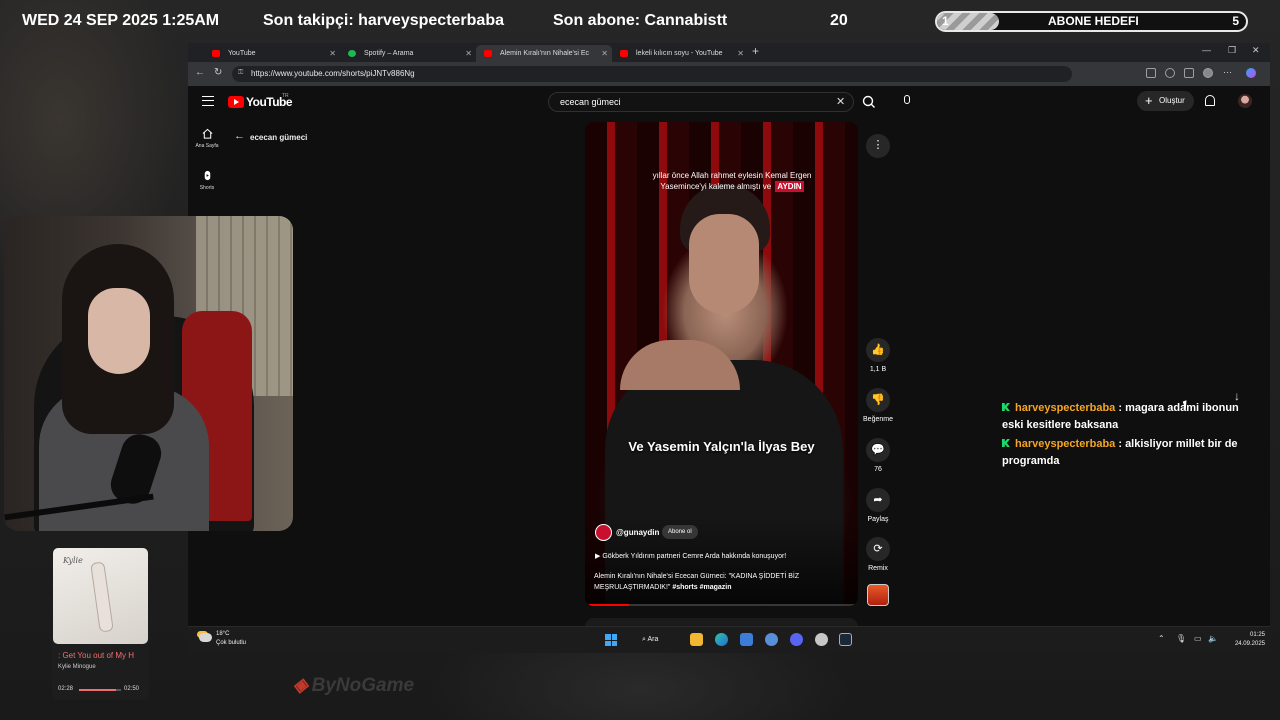 This screenshot has width=1280, height=720. I want to click on app-icon, so click(746, 639).